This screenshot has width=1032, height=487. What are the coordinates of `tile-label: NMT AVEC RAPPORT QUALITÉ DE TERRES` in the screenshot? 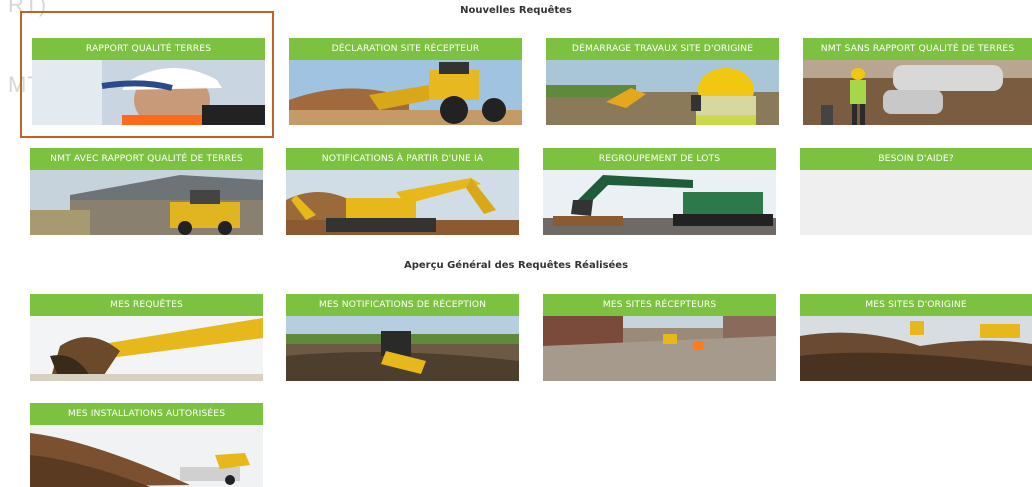 It's located at (146, 159).